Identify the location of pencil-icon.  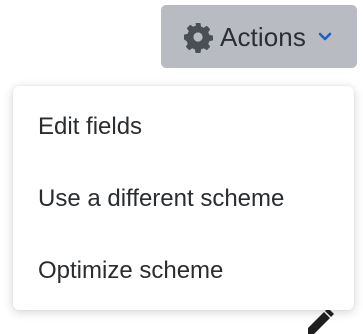
(319, 322).